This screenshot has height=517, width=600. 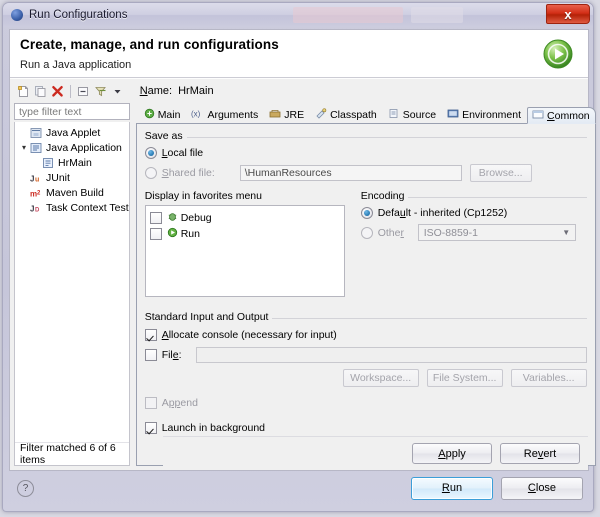 I want to click on tree-item-java-applet: Java Applet, so click(x=72, y=132).